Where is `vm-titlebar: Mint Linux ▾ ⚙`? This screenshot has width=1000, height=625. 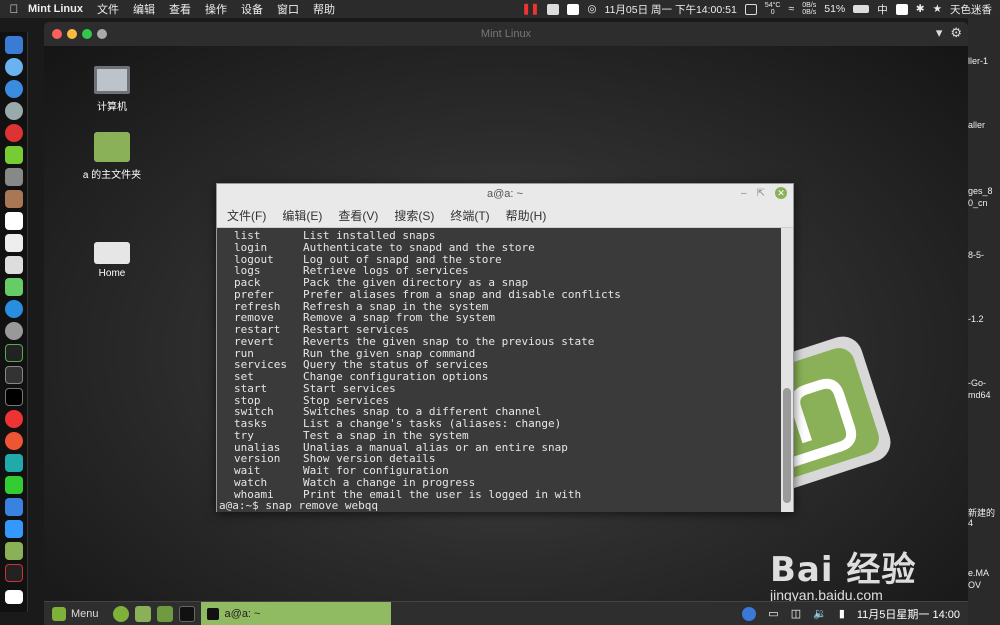 vm-titlebar: Mint Linux ▾ ⚙ is located at coordinates (506, 34).